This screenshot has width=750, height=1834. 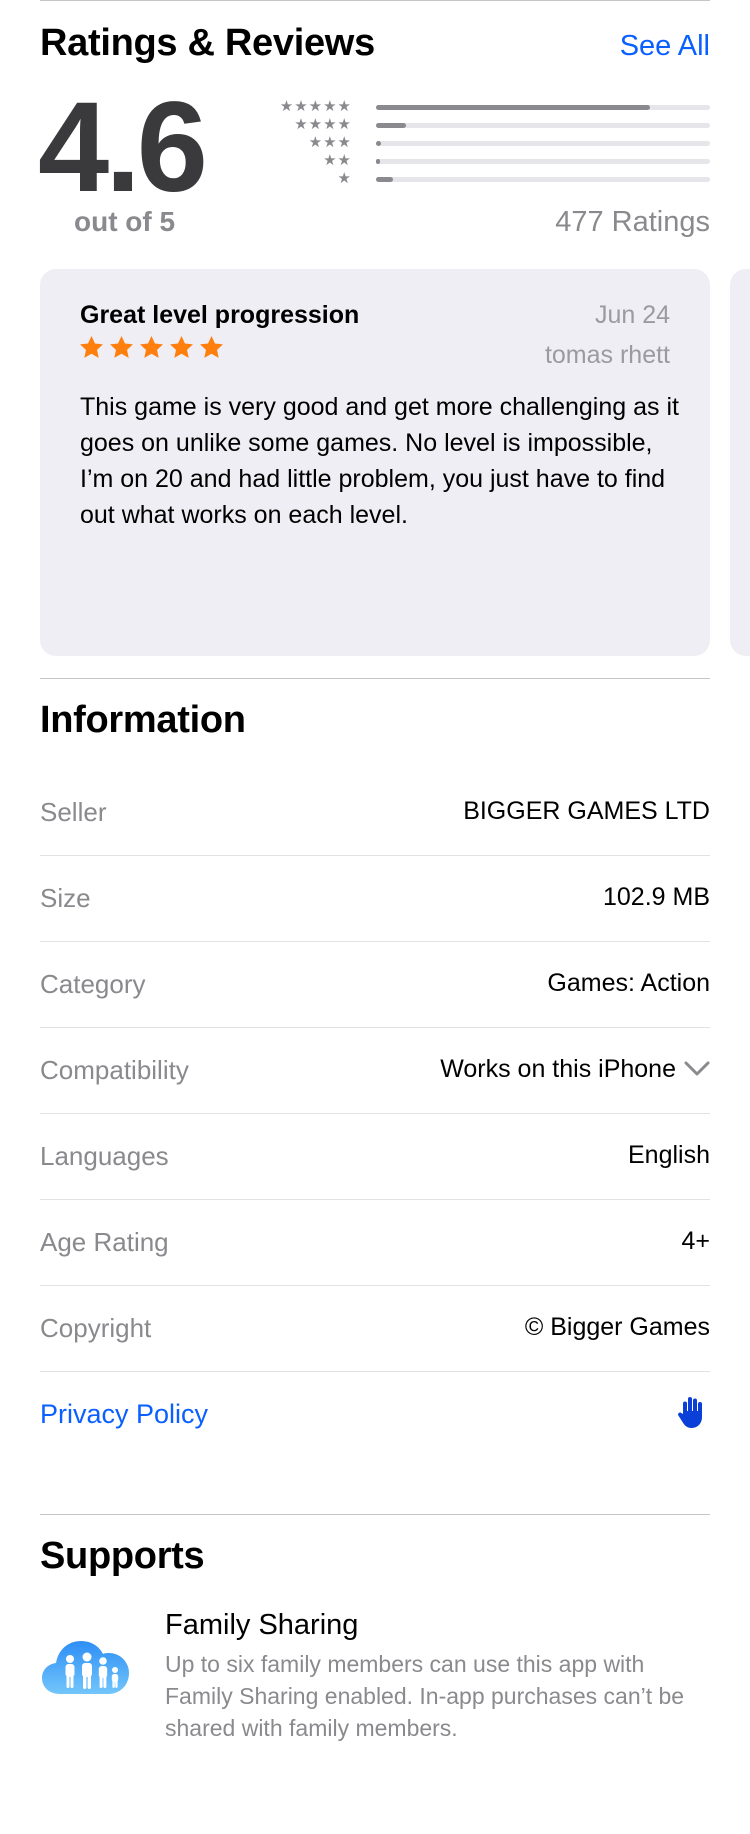 I want to click on info-row-size: Size 102.9 MB, so click(x=375, y=899).